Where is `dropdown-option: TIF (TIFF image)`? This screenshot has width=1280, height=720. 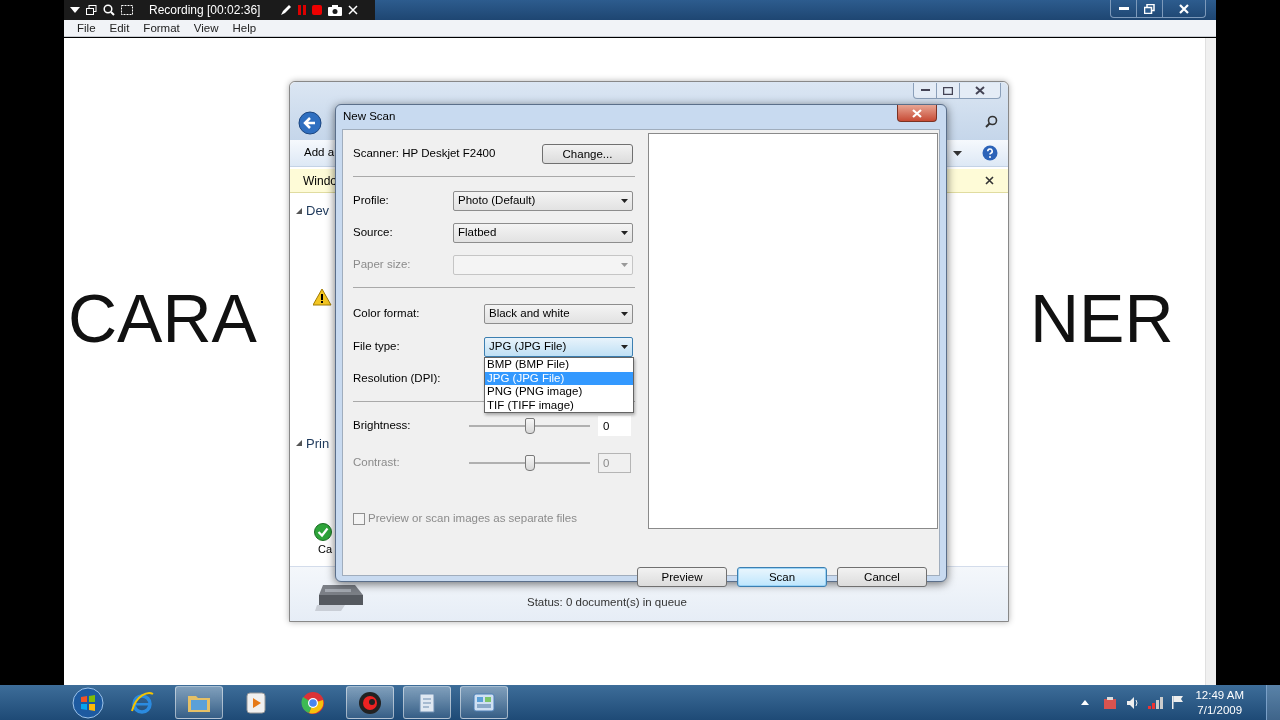
dropdown-option: TIF (TIFF image) is located at coordinates (559, 405).